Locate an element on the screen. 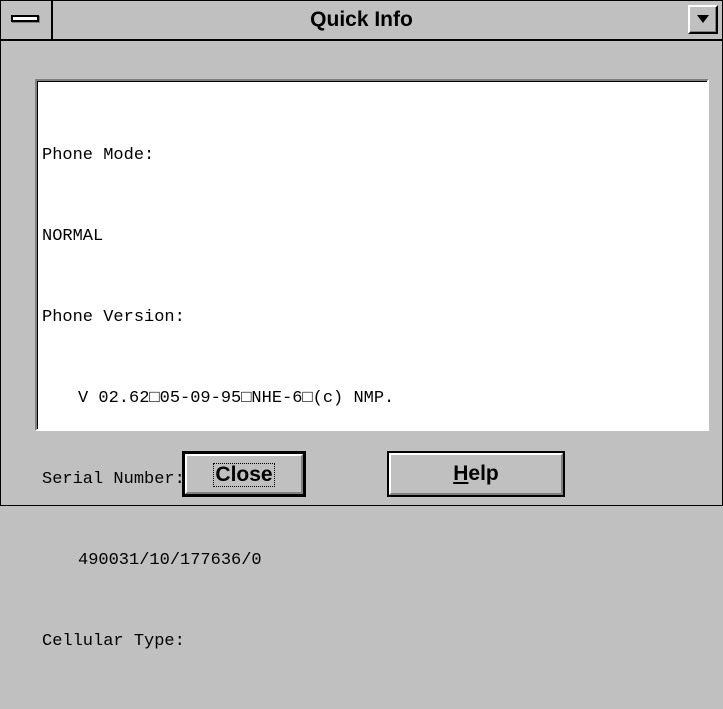  info-value-phone-mode: NORMAL is located at coordinates (73, 236).